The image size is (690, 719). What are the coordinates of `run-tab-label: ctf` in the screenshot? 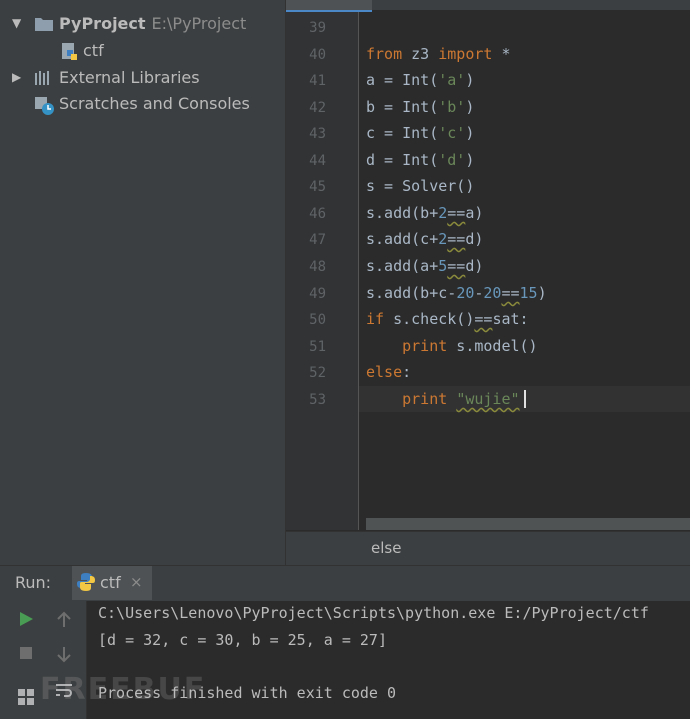 It's located at (110, 582).